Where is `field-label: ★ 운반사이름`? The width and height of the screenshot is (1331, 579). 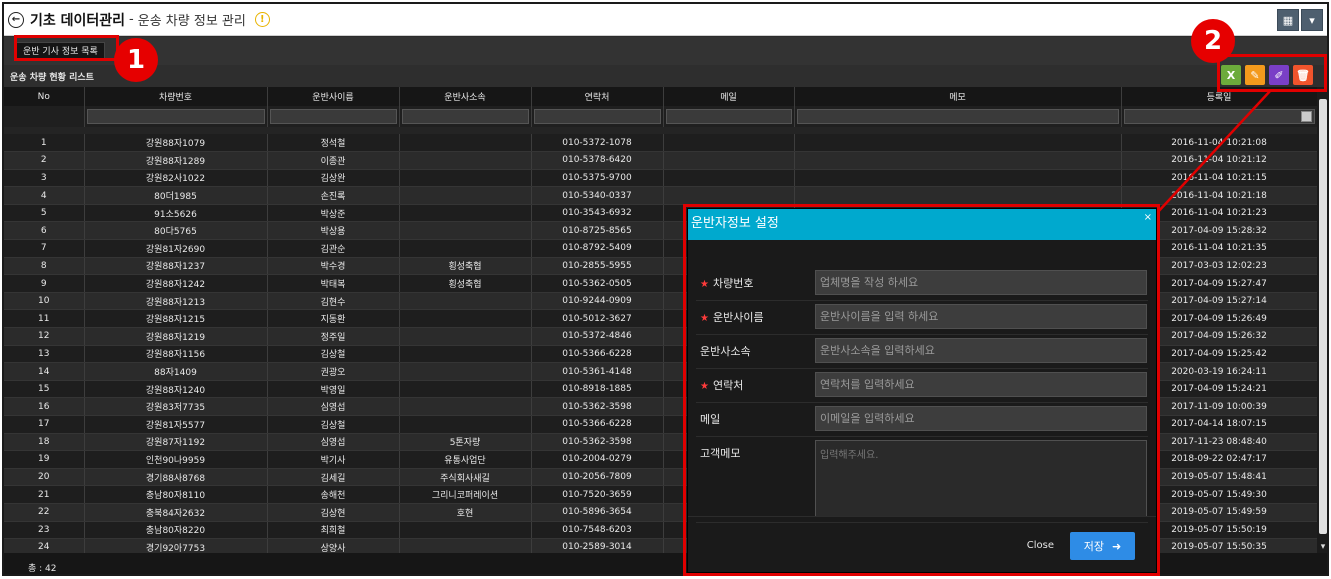 field-label: ★ 운반사이름 is located at coordinates (732, 317).